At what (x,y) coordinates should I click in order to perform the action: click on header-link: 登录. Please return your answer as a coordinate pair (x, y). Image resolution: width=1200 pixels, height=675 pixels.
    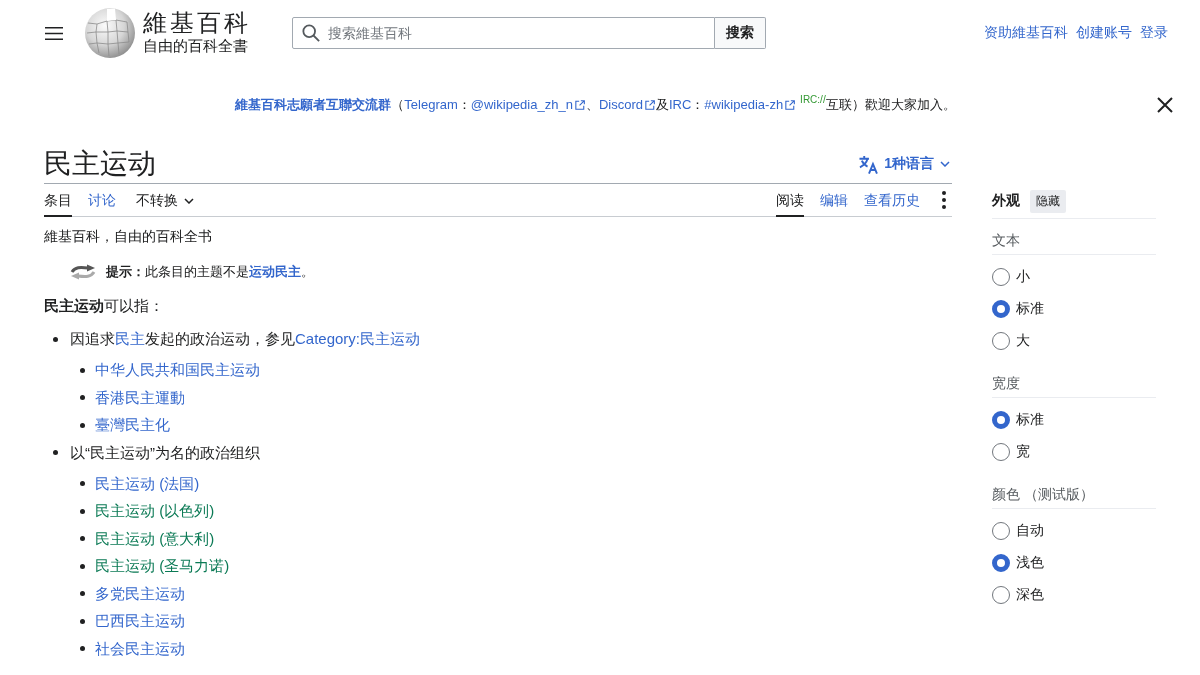
    Looking at the image, I should click on (1154, 33).